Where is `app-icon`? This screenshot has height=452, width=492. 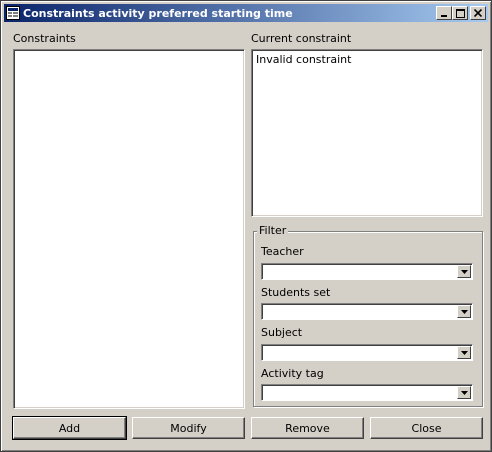
app-icon is located at coordinates (13, 13).